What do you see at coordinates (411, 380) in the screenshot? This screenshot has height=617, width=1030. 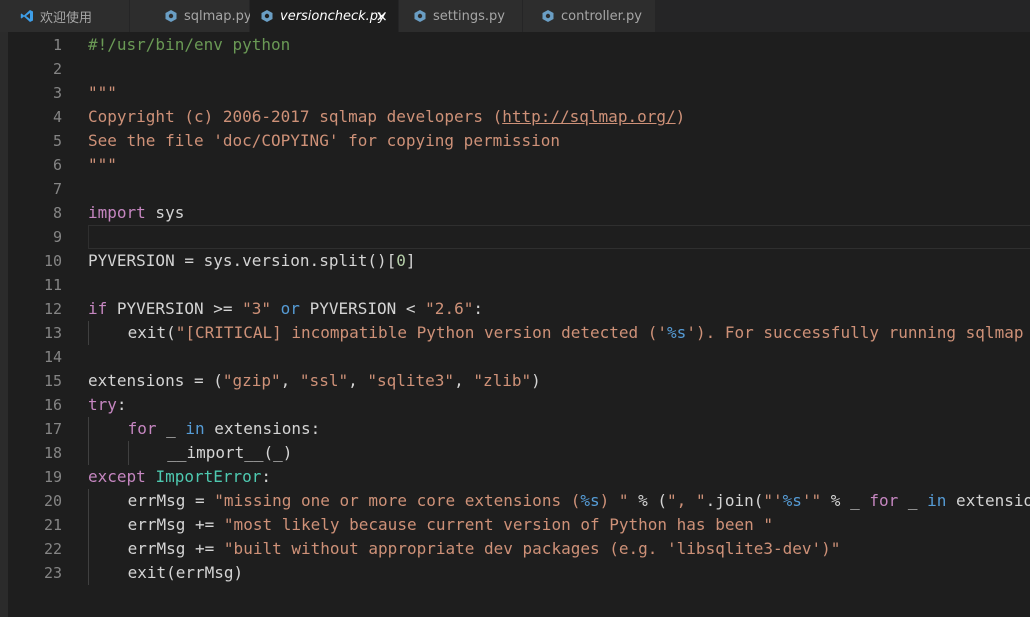 I see `code-token: "sqlite3"` at bounding box center [411, 380].